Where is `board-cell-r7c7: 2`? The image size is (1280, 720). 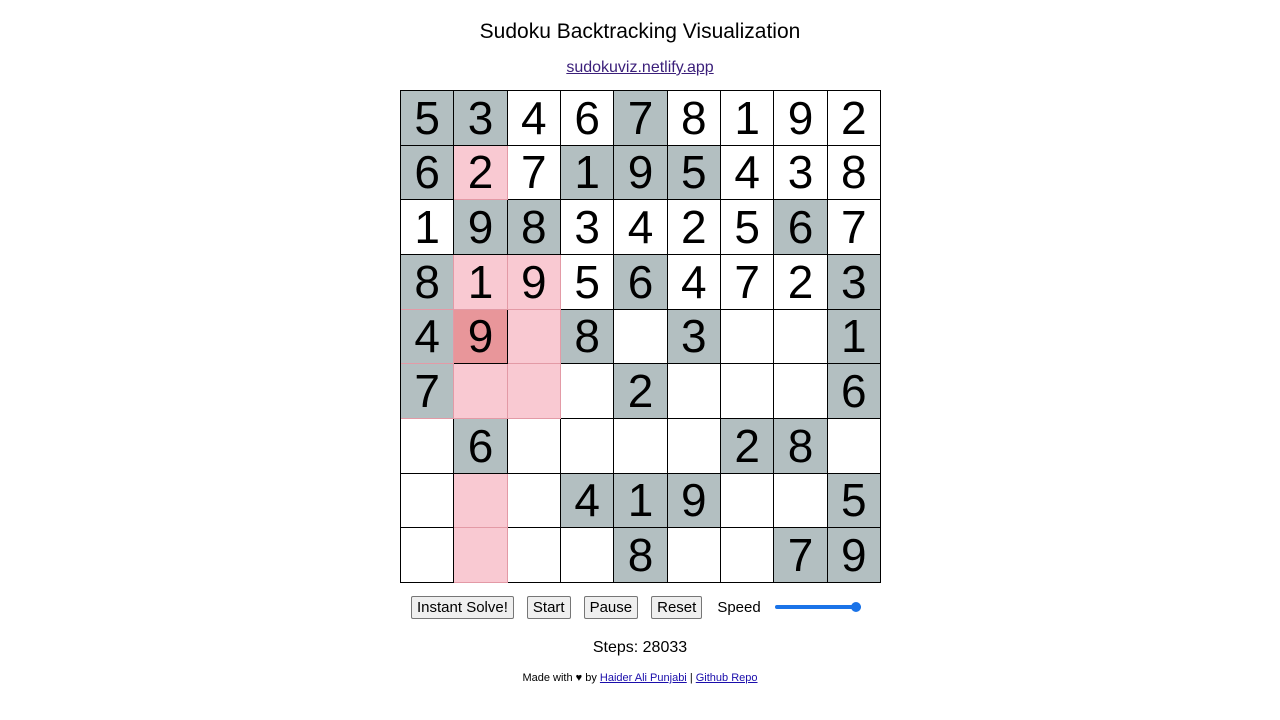
board-cell-r7c7: 2 is located at coordinates (747, 446).